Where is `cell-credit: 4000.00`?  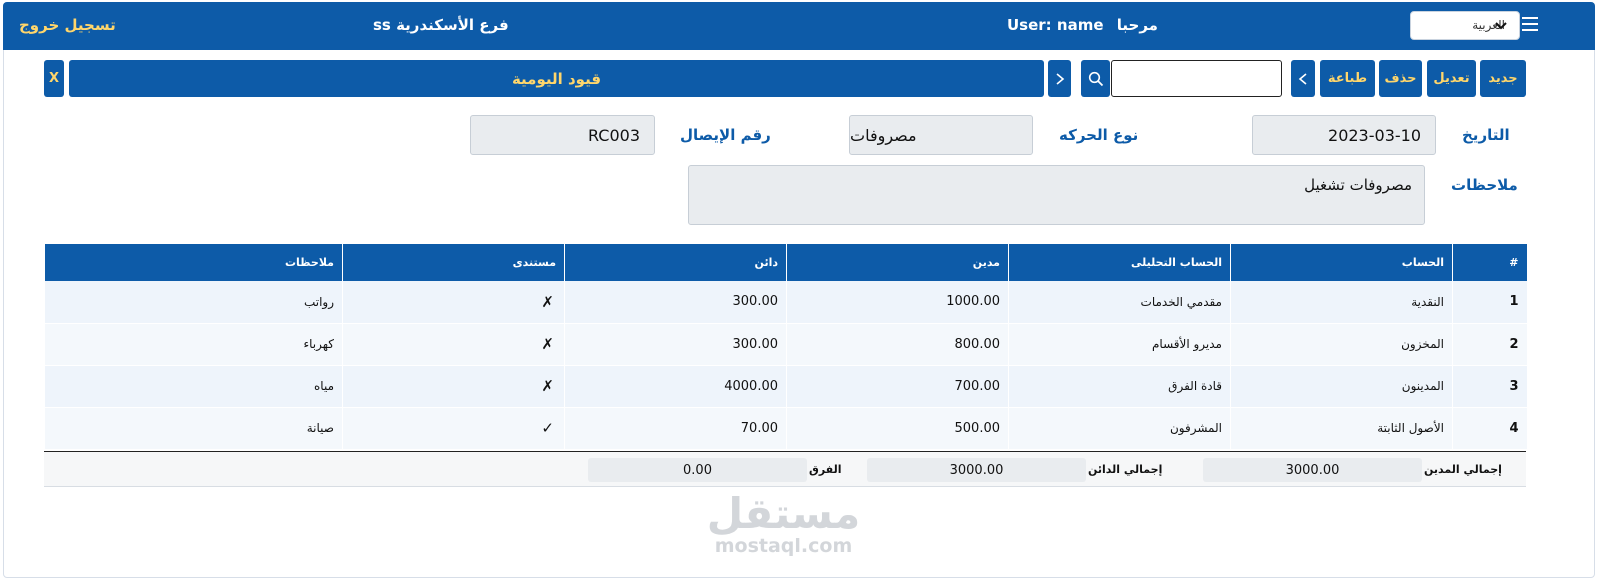
cell-credit: 4000.00 is located at coordinates (675, 386).